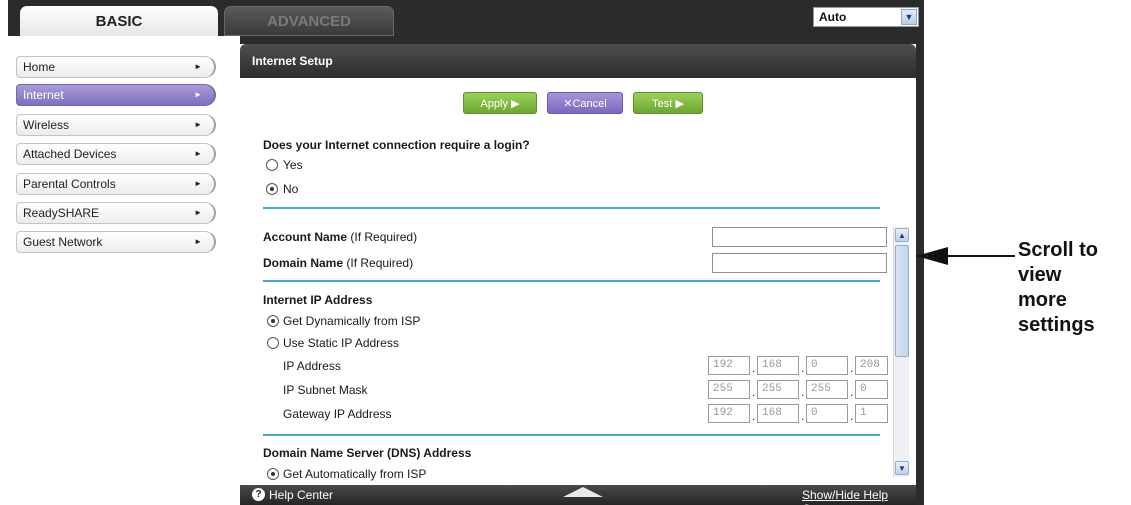 The width and height of the screenshot is (1131, 505). Describe the element at coordinates (312, 366) in the screenshot. I see `ip-address-label: IP Address` at that location.